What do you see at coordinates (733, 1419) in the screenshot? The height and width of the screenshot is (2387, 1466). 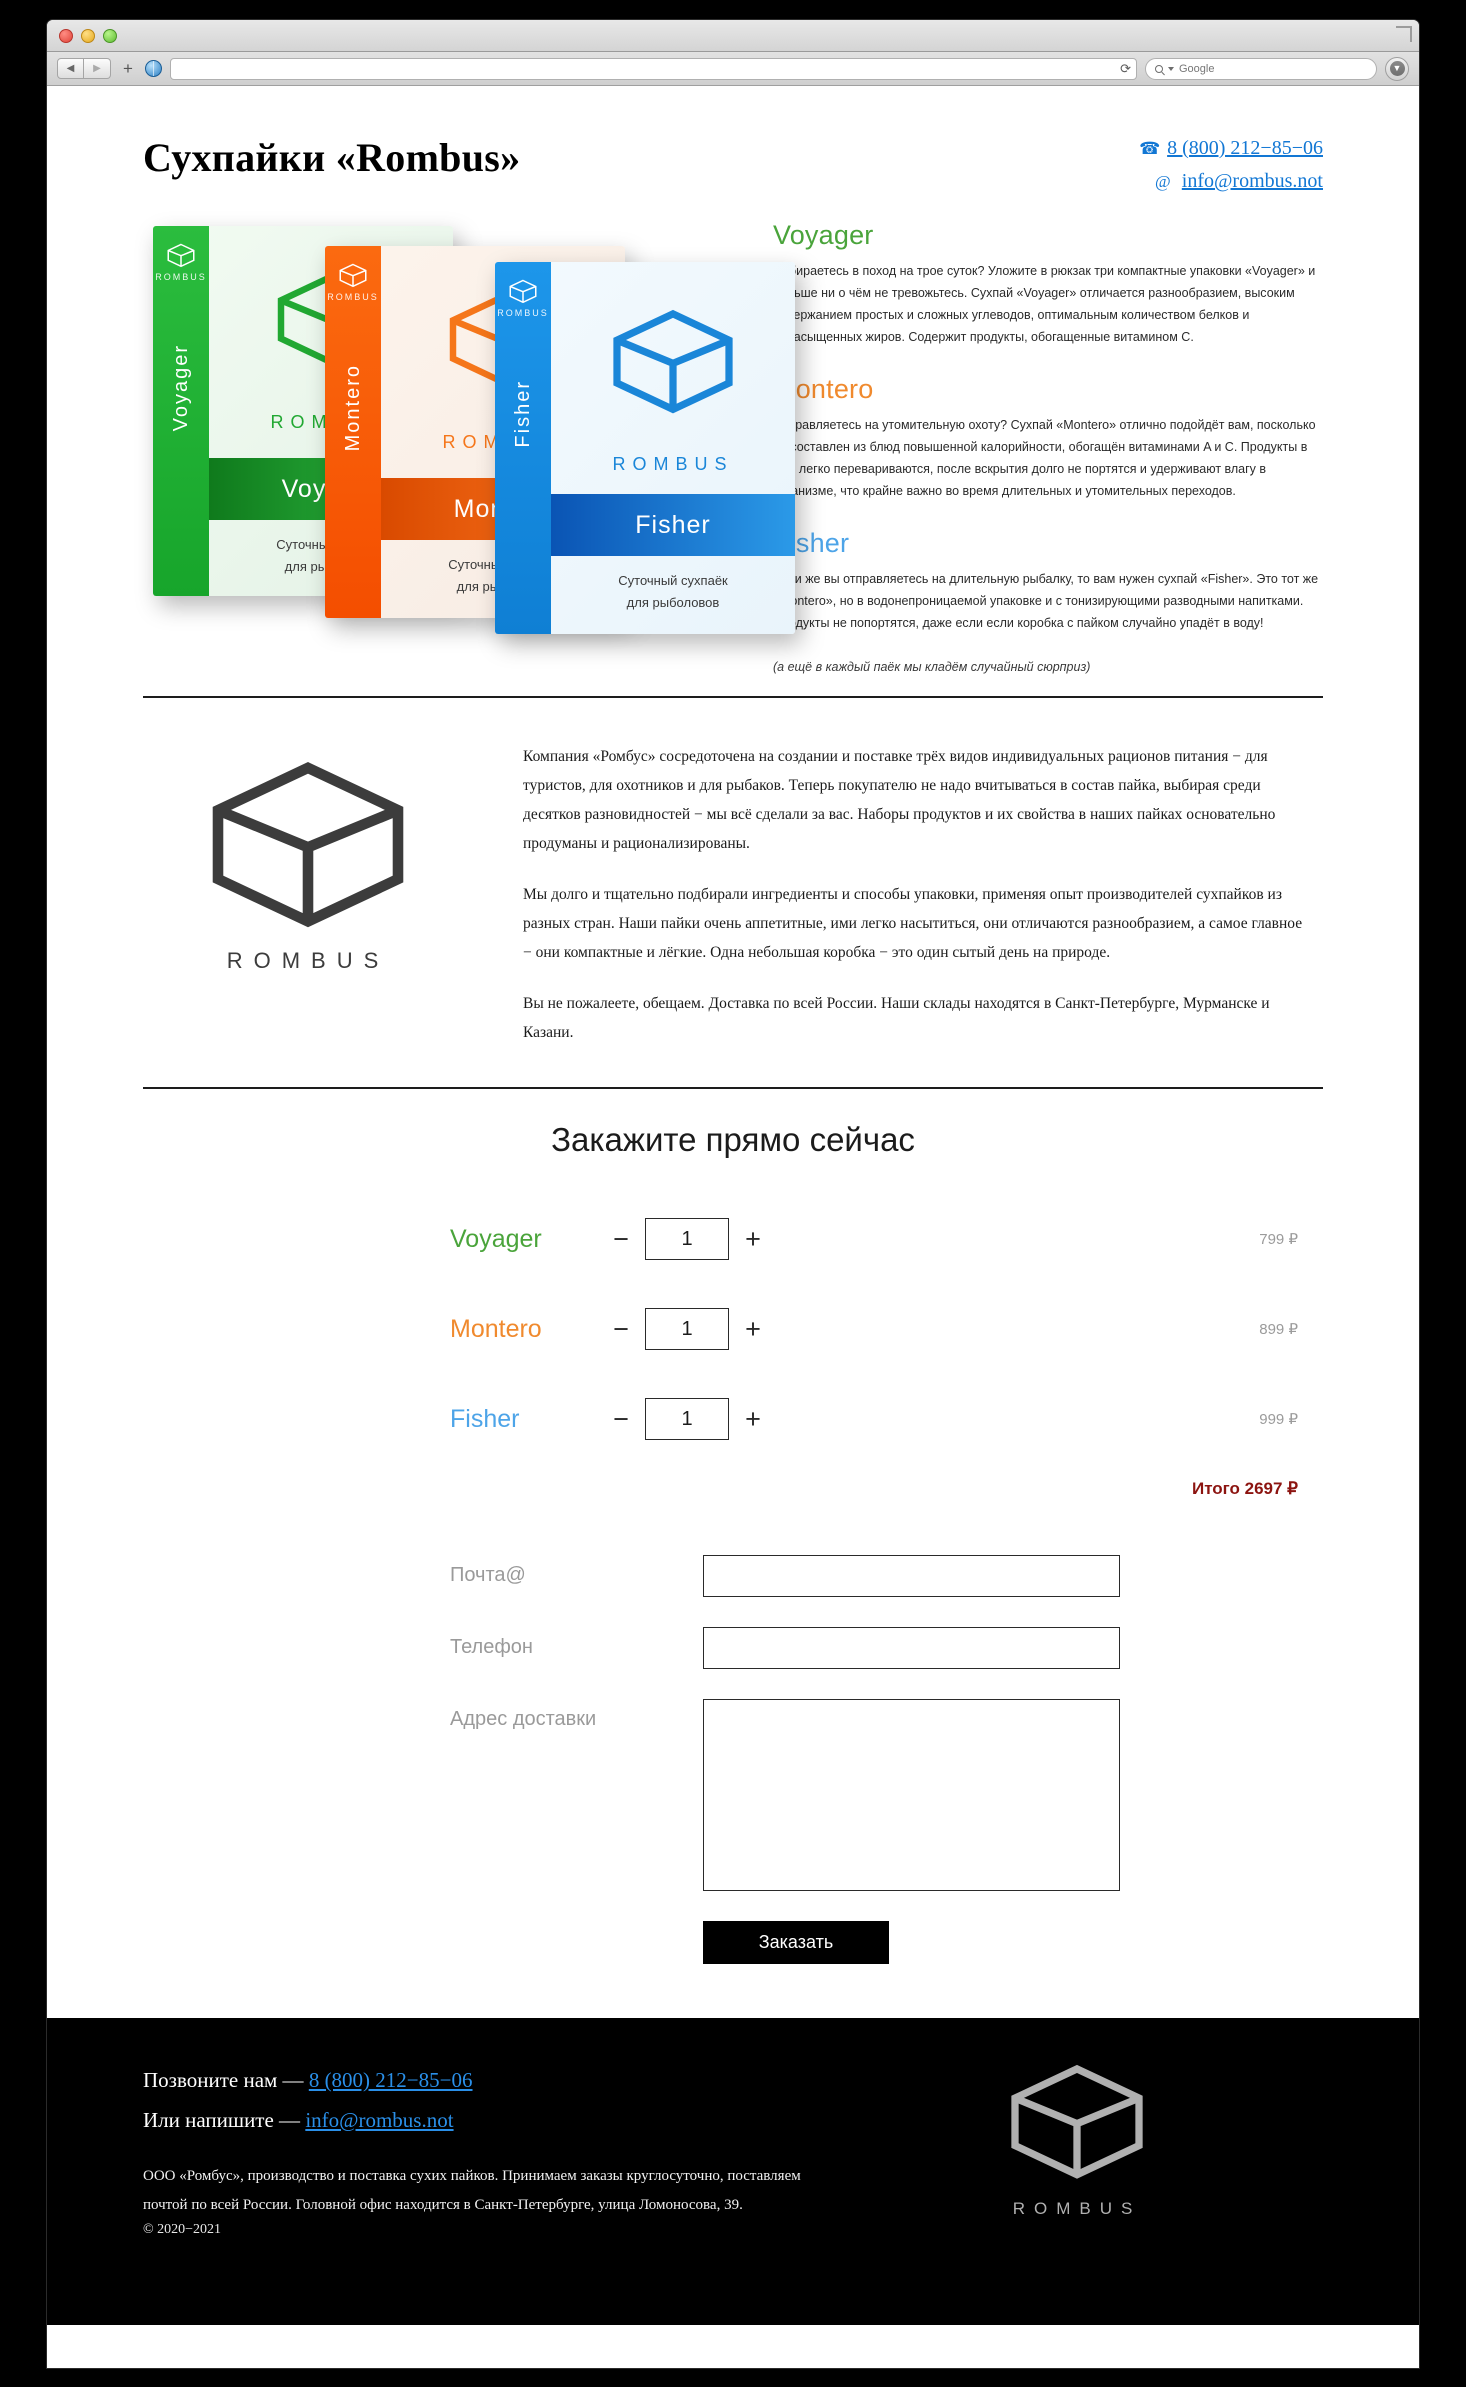 I see `order-row-fisher: Fisher − + 999 ₽` at bounding box center [733, 1419].